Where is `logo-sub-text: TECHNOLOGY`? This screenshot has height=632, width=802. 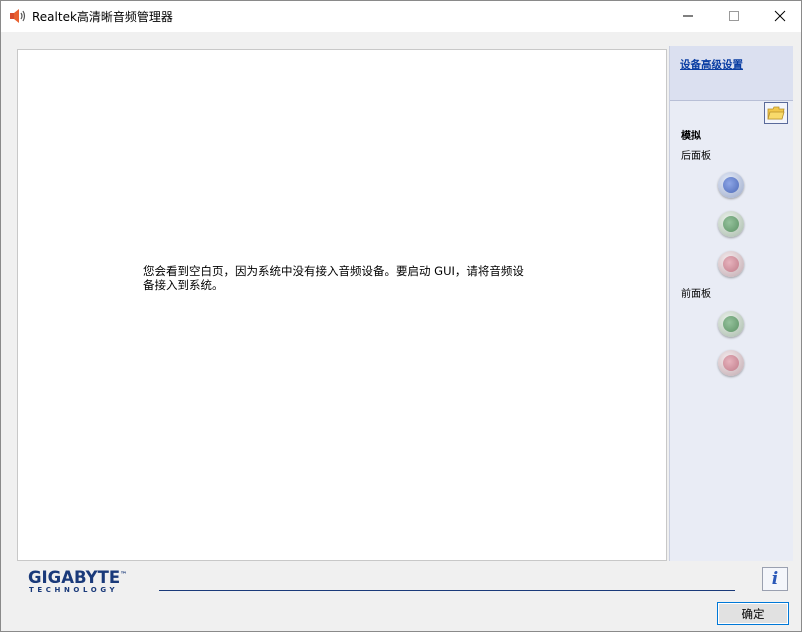 logo-sub-text: TECHNOLOGY is located at coordinates (74, 590).